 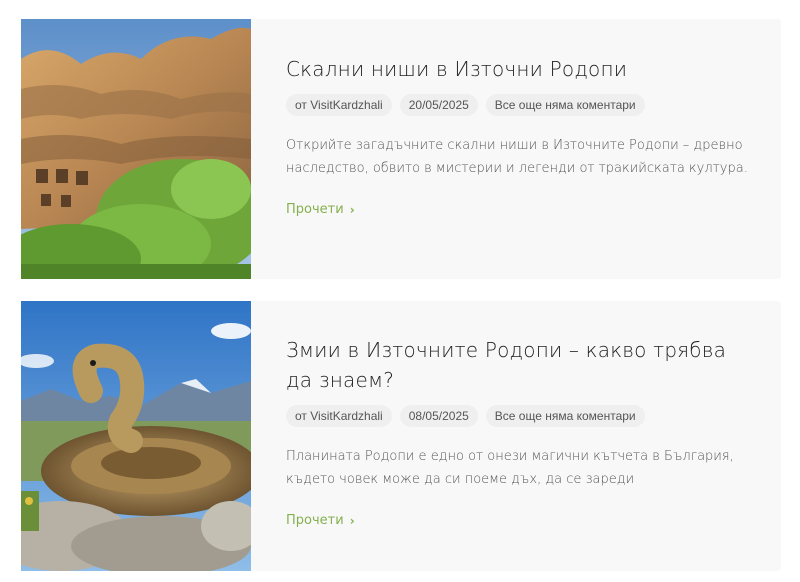 What do you see at coordinates (438, 105) in the screenshot?
I see `post-date: 20/05/2025` at bounding box center [438, 105].